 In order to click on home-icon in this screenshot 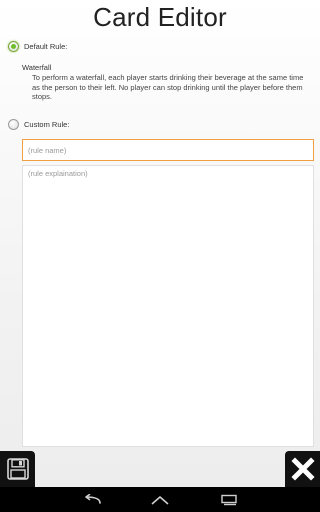, I will do `click(160, 500)`.